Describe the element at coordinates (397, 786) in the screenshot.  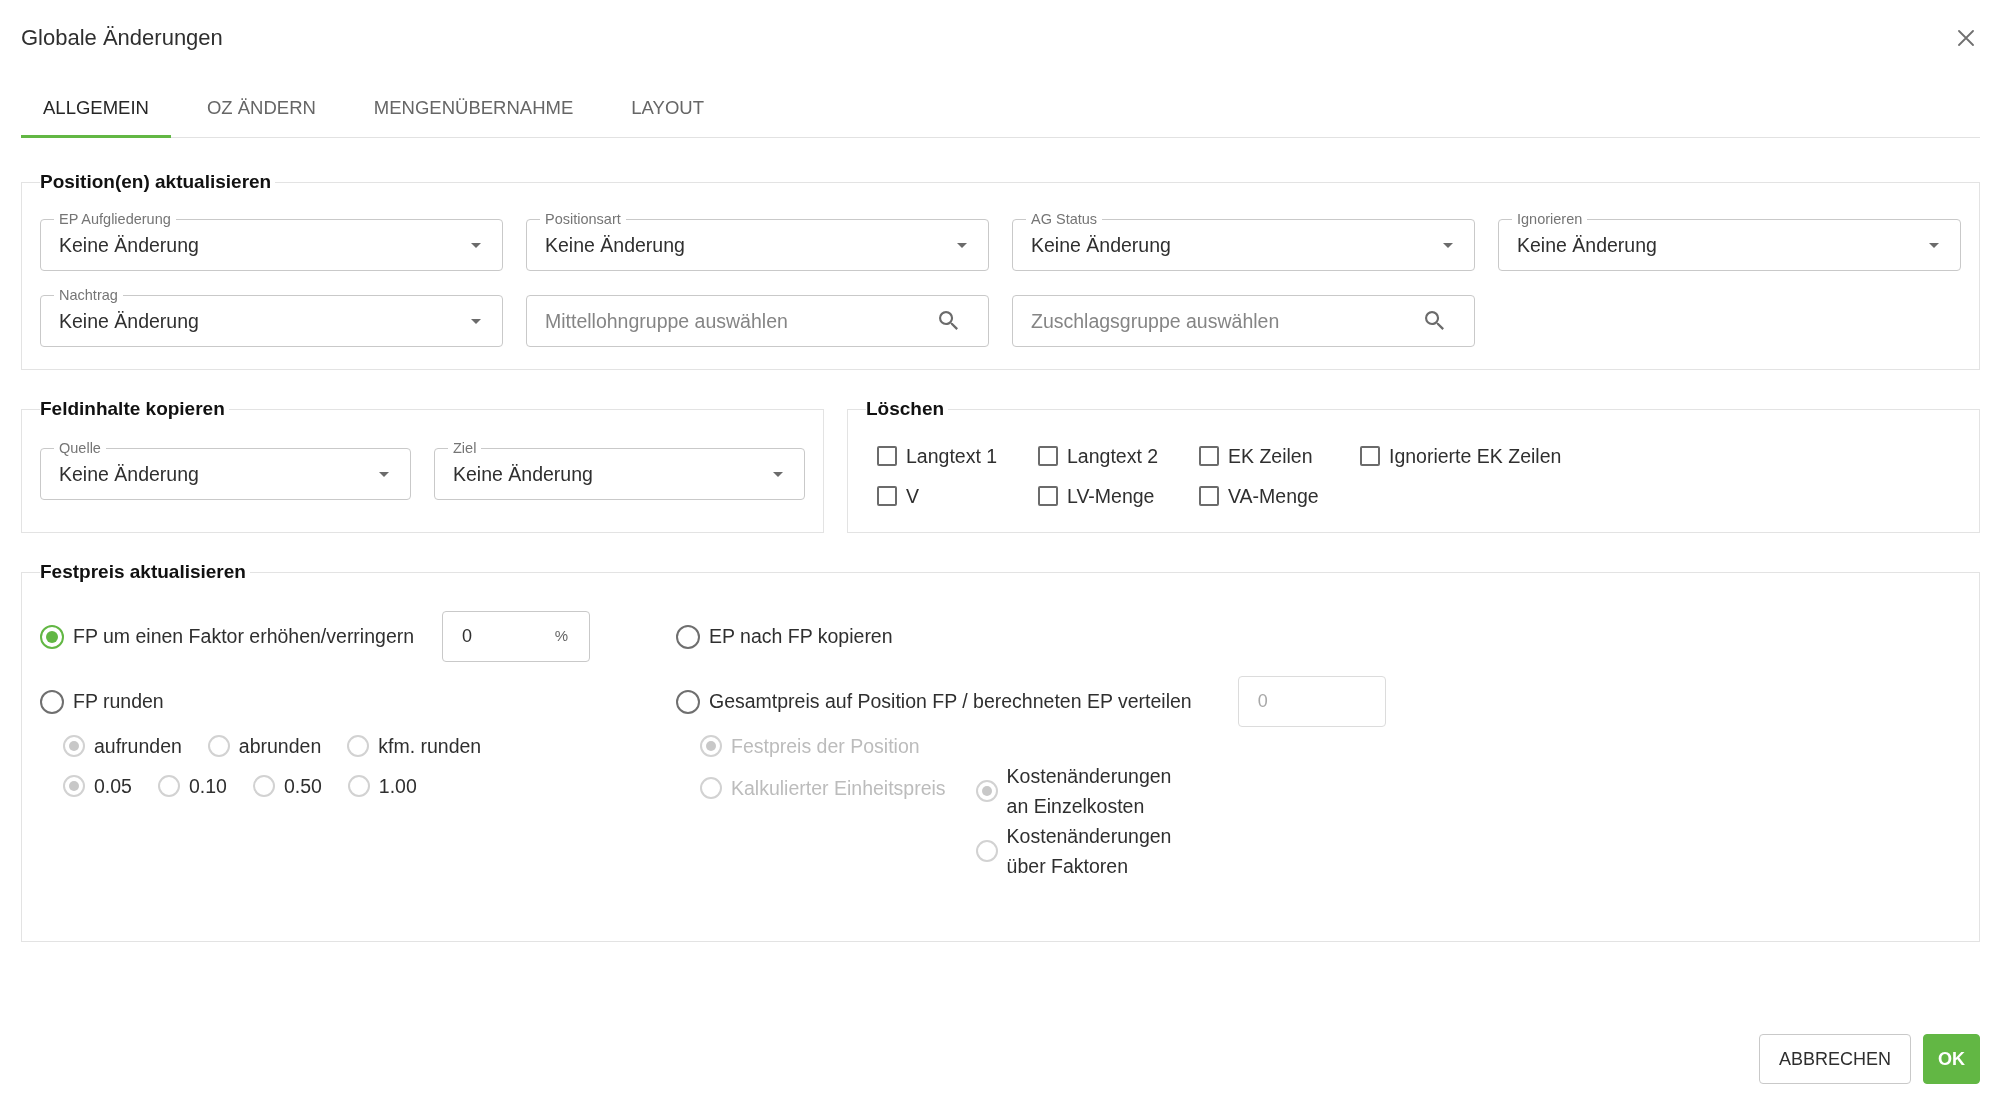
I see `radio-label: 1.00` at that location.